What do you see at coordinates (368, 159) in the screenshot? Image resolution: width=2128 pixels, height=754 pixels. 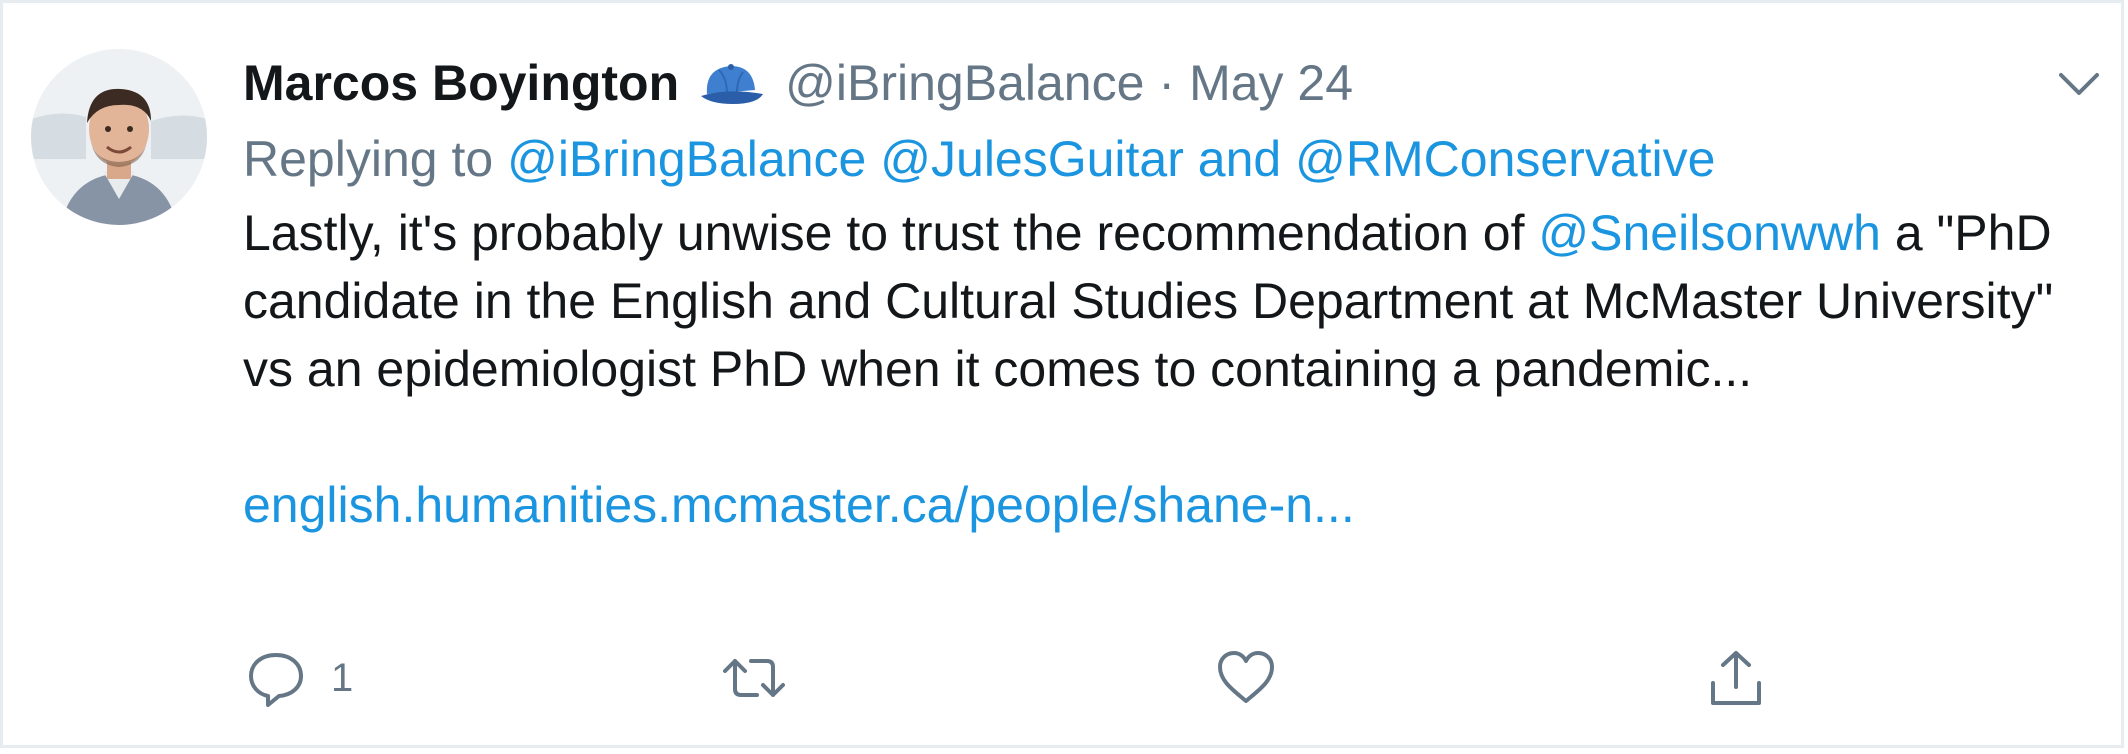 I see `replying-to-label: Replying to` at bounding box center [368, 159].